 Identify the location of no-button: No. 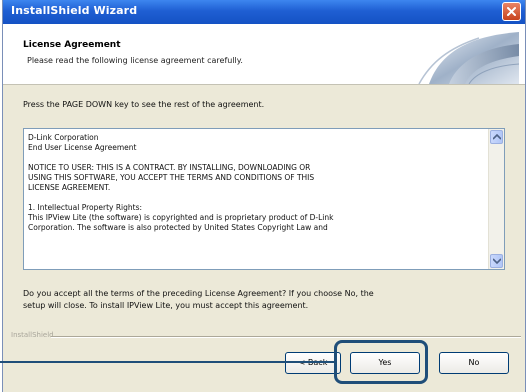
(474, 363).